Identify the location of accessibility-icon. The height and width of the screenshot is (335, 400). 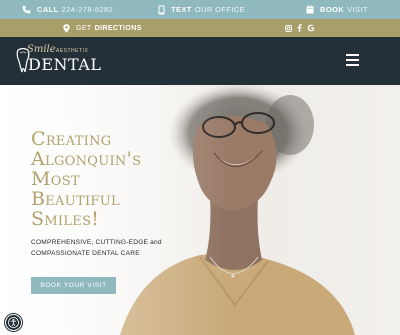
(13, 322).